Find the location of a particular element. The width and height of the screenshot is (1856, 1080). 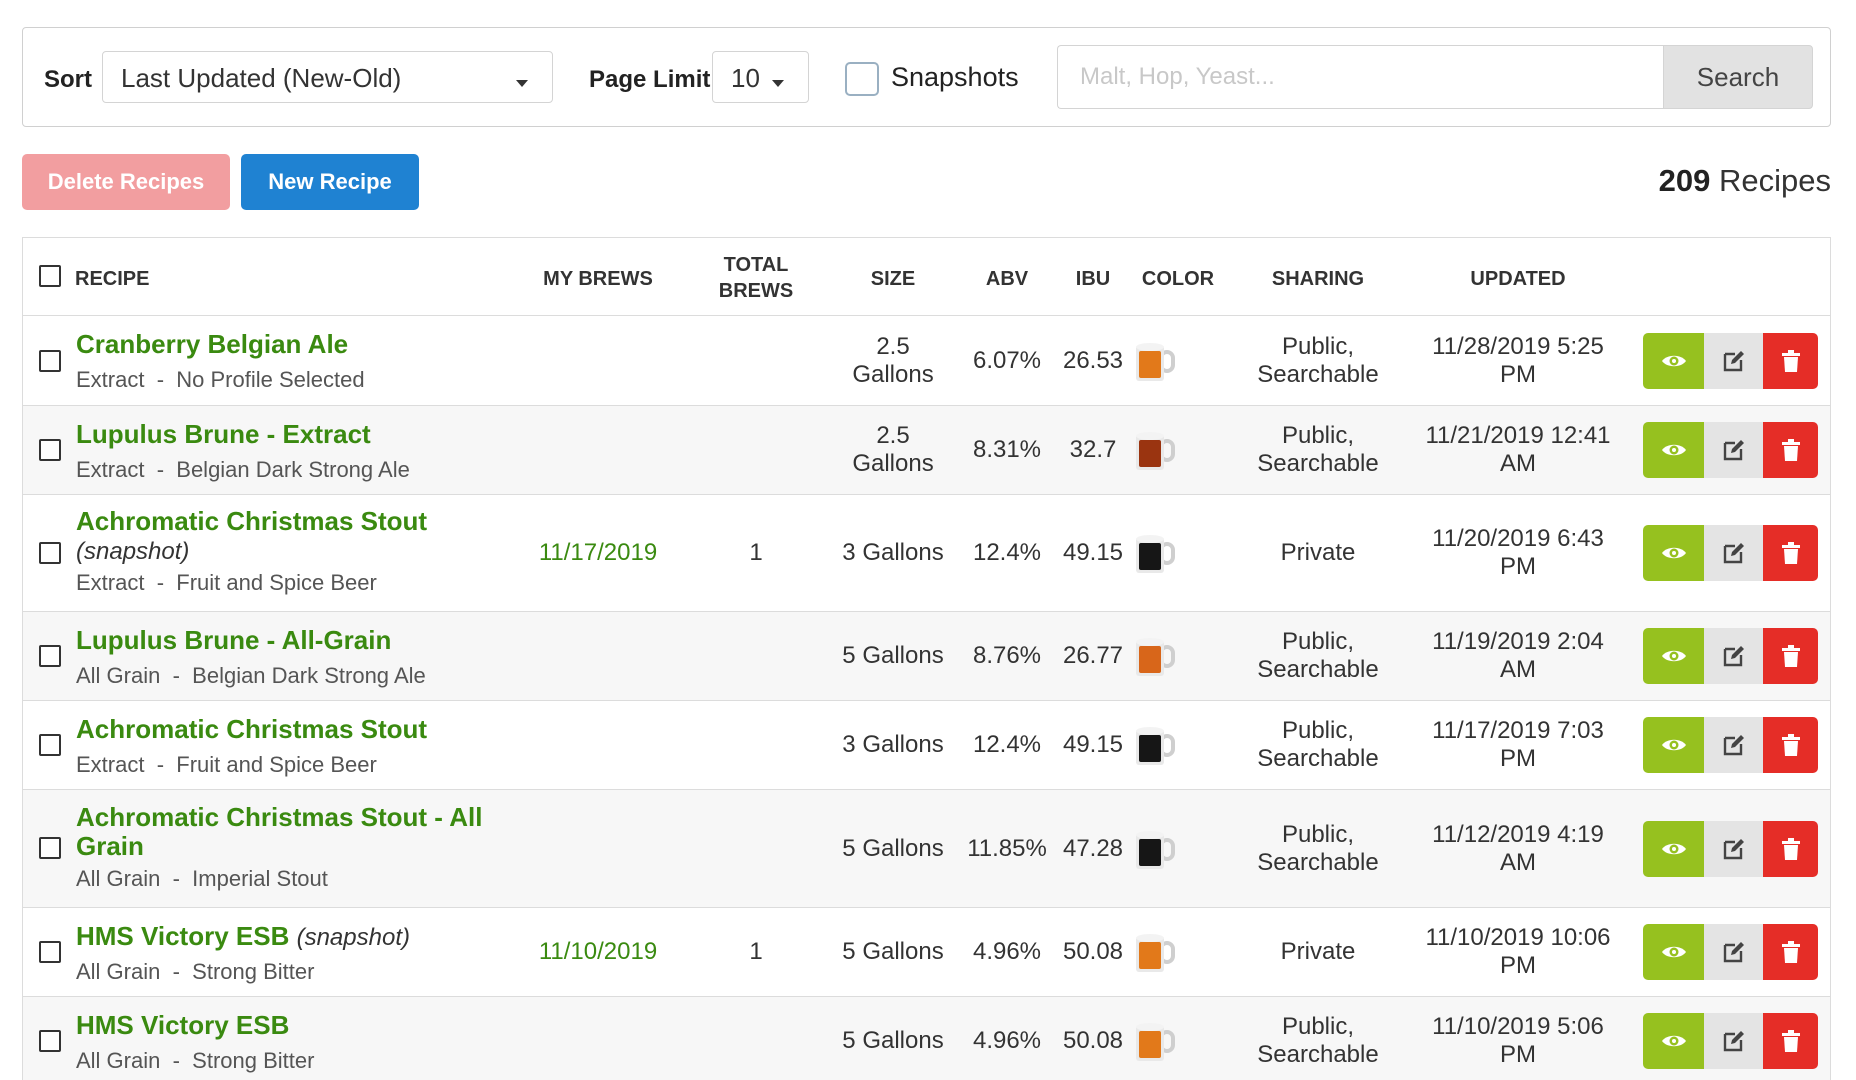

recipe-style: Strong Bitter is located at coordinates (253, 1060).